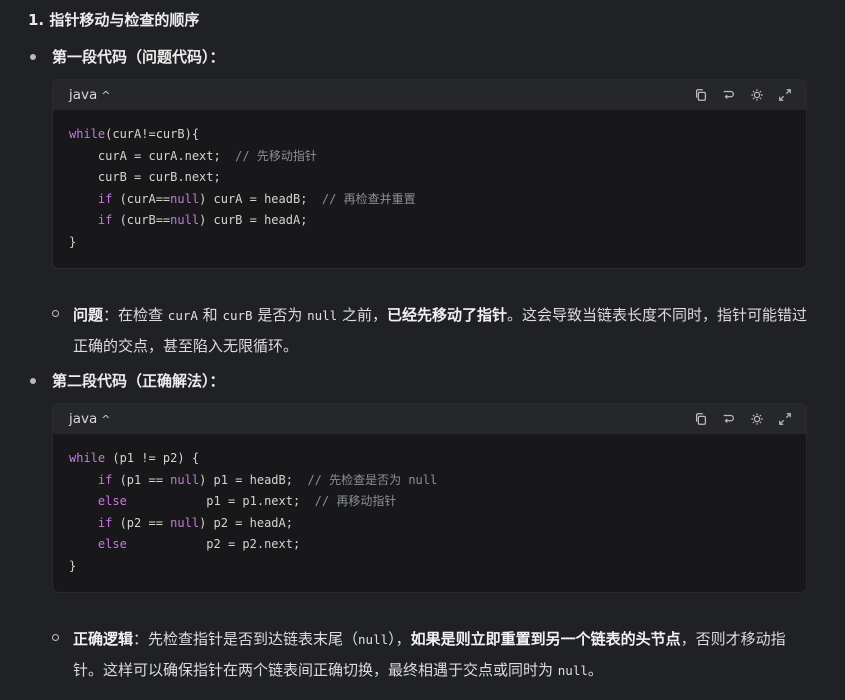 The image size is (845, 700). Describe the element at coordinates (103, 639) in the screenshot. I see `note-label: 正确逻辑` at that location.